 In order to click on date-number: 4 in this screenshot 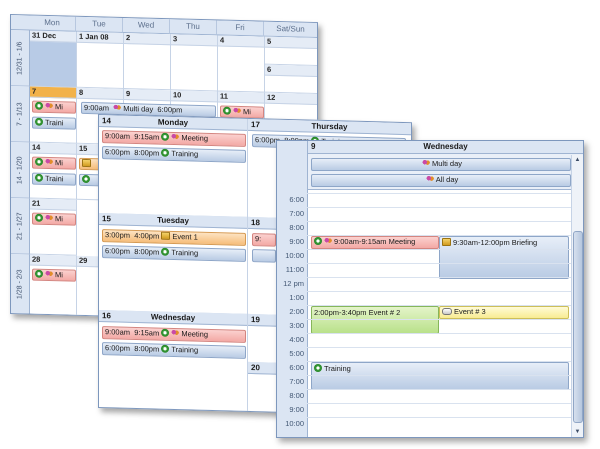, I will do `click(241, 41)`.